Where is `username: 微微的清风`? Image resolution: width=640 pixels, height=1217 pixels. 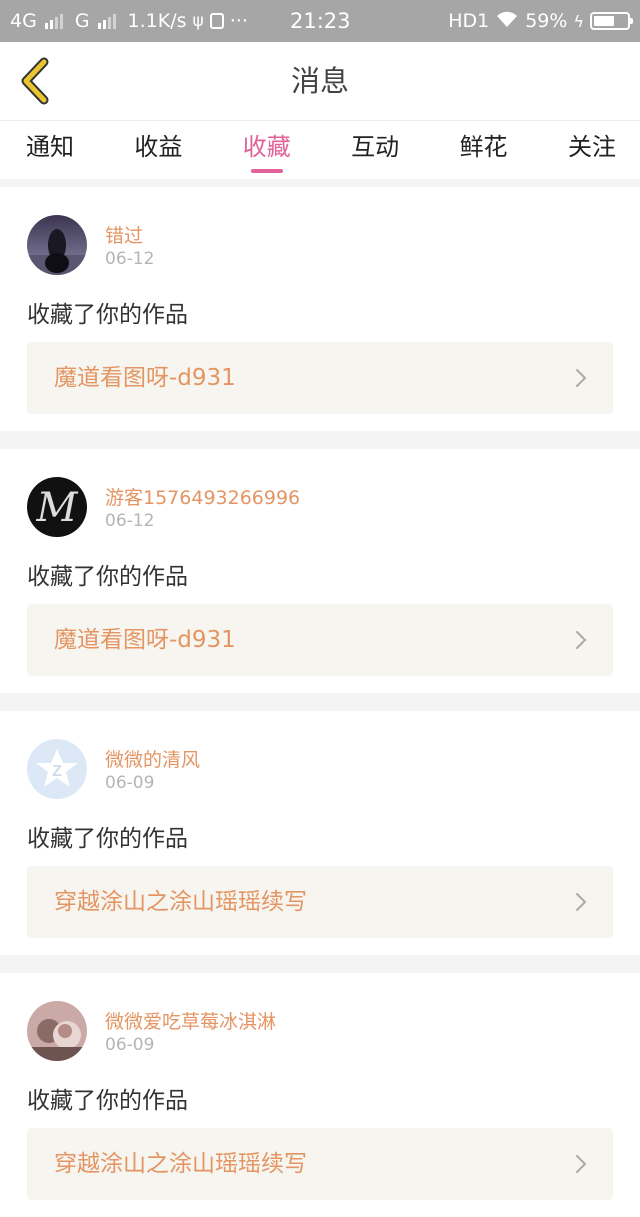 username: 微微的清风 is located at coordinates (152, 758).